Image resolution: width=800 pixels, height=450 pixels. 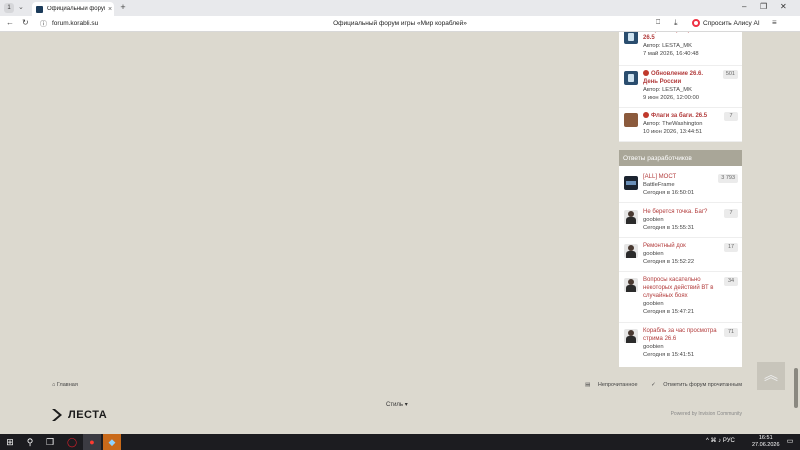 I want to click on topic-title: Обновление 26.6. День России, so click(x=681, y=78).